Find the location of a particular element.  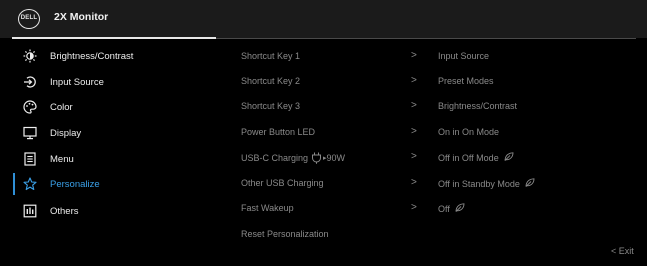

sidebar-item-label: Input Source is located at coordinates (77, 82).